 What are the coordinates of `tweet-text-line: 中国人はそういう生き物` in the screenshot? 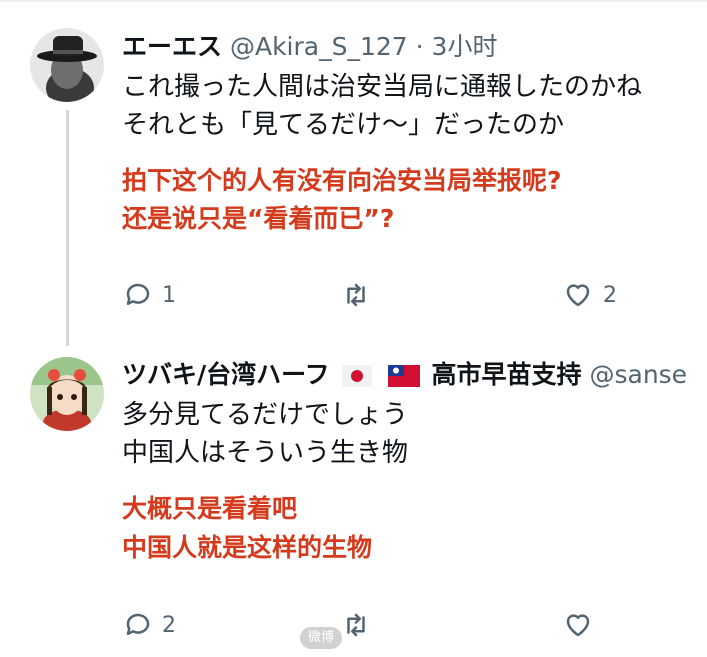 It's located at (265, 453).